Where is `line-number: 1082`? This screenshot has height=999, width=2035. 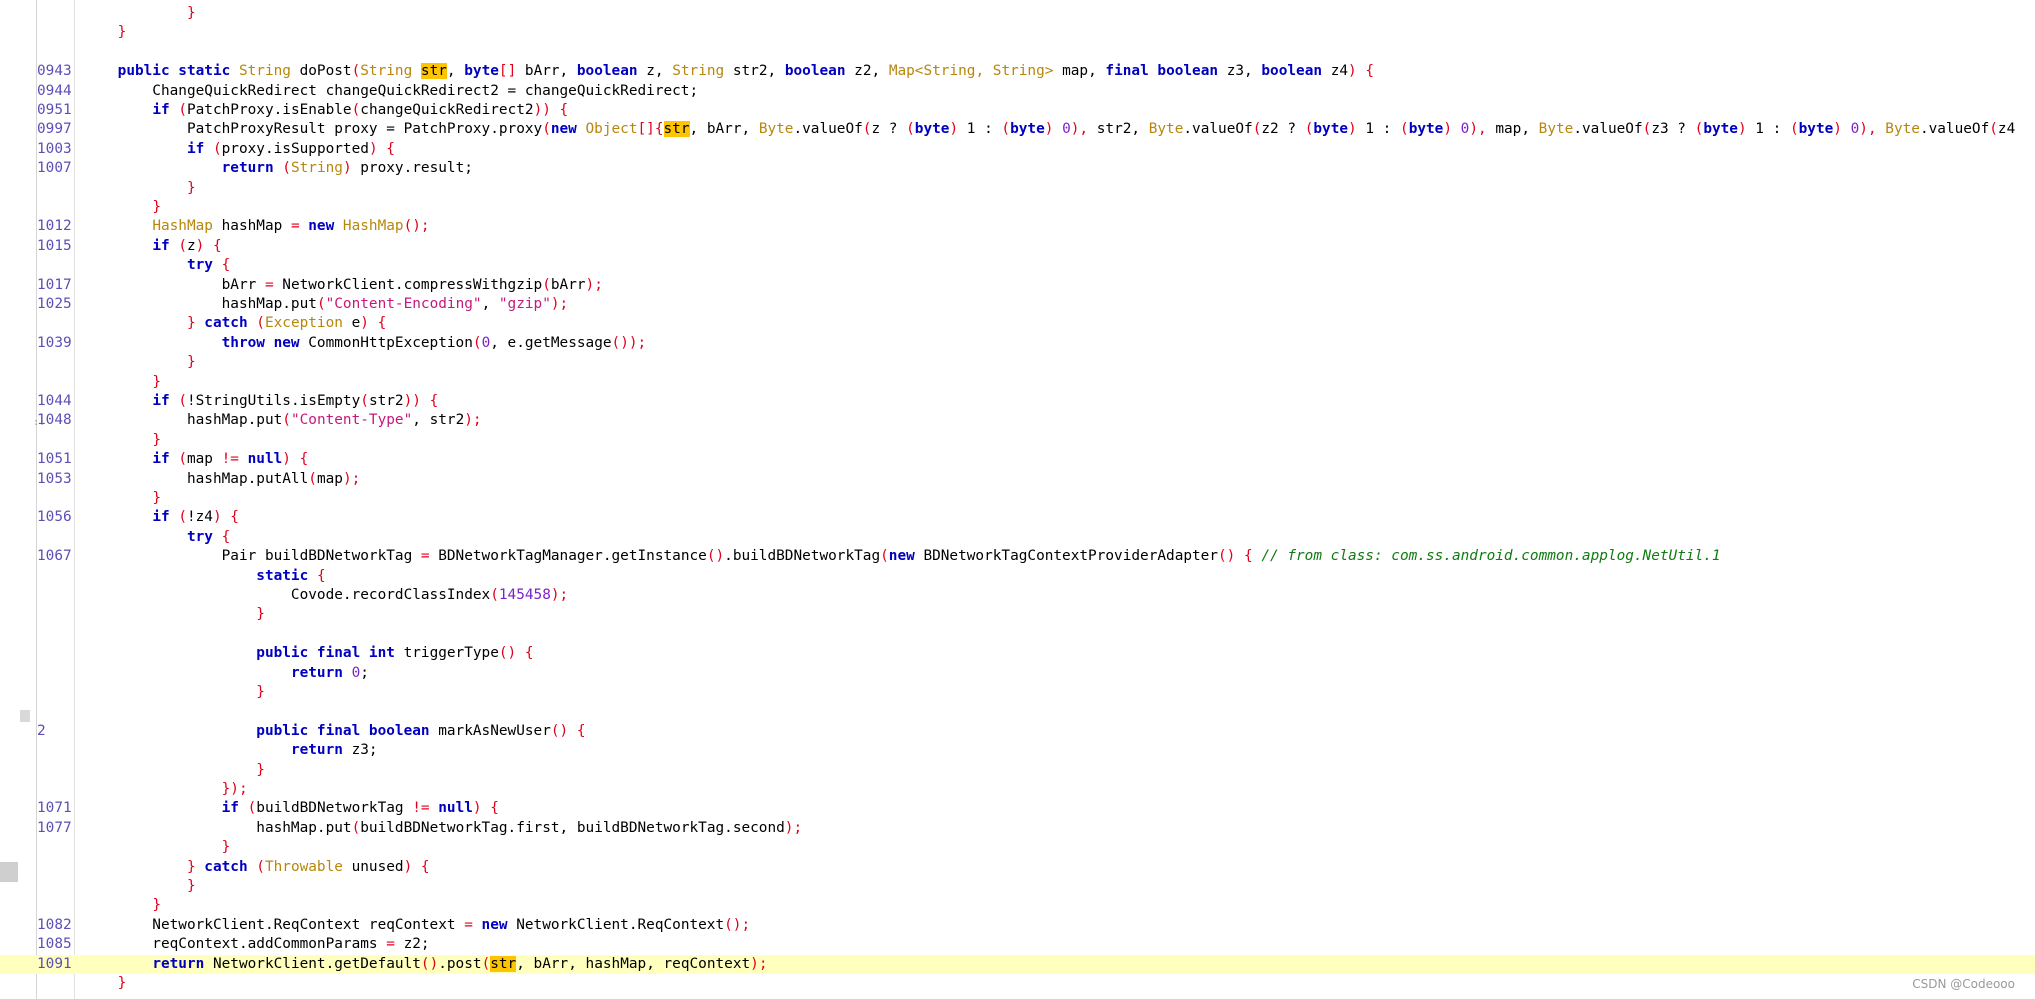
line-number: 1082 is located at coordinates (54, 924).